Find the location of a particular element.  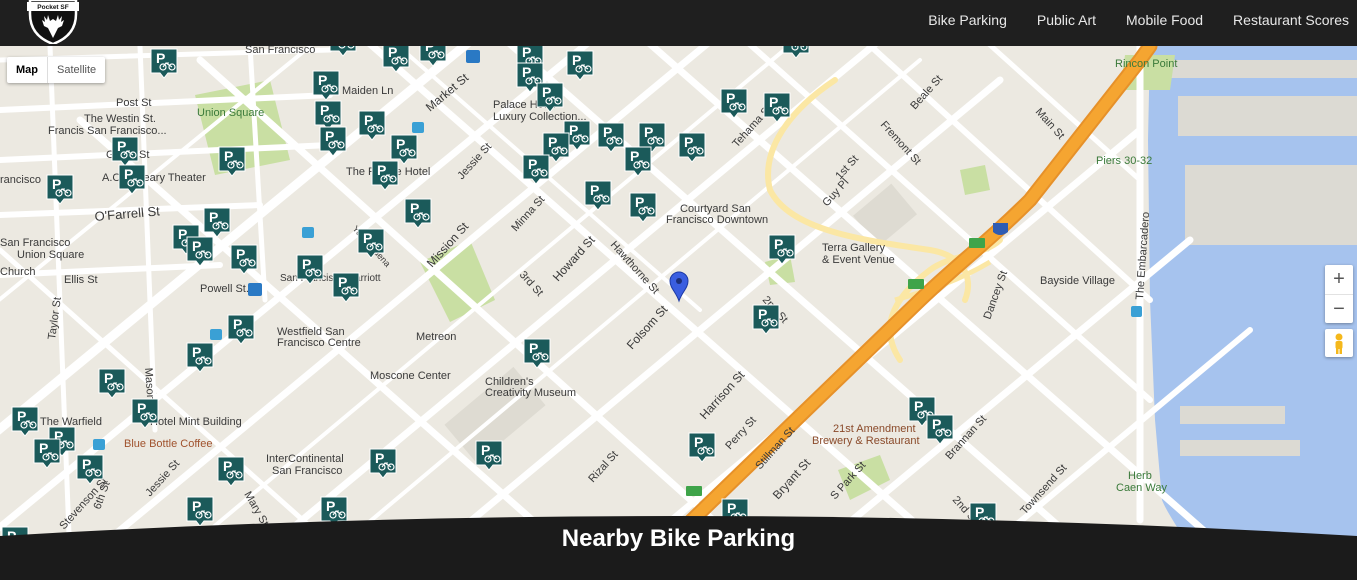

pocket-sf-logo: Pocket SF is located at coordinates (53, 22).